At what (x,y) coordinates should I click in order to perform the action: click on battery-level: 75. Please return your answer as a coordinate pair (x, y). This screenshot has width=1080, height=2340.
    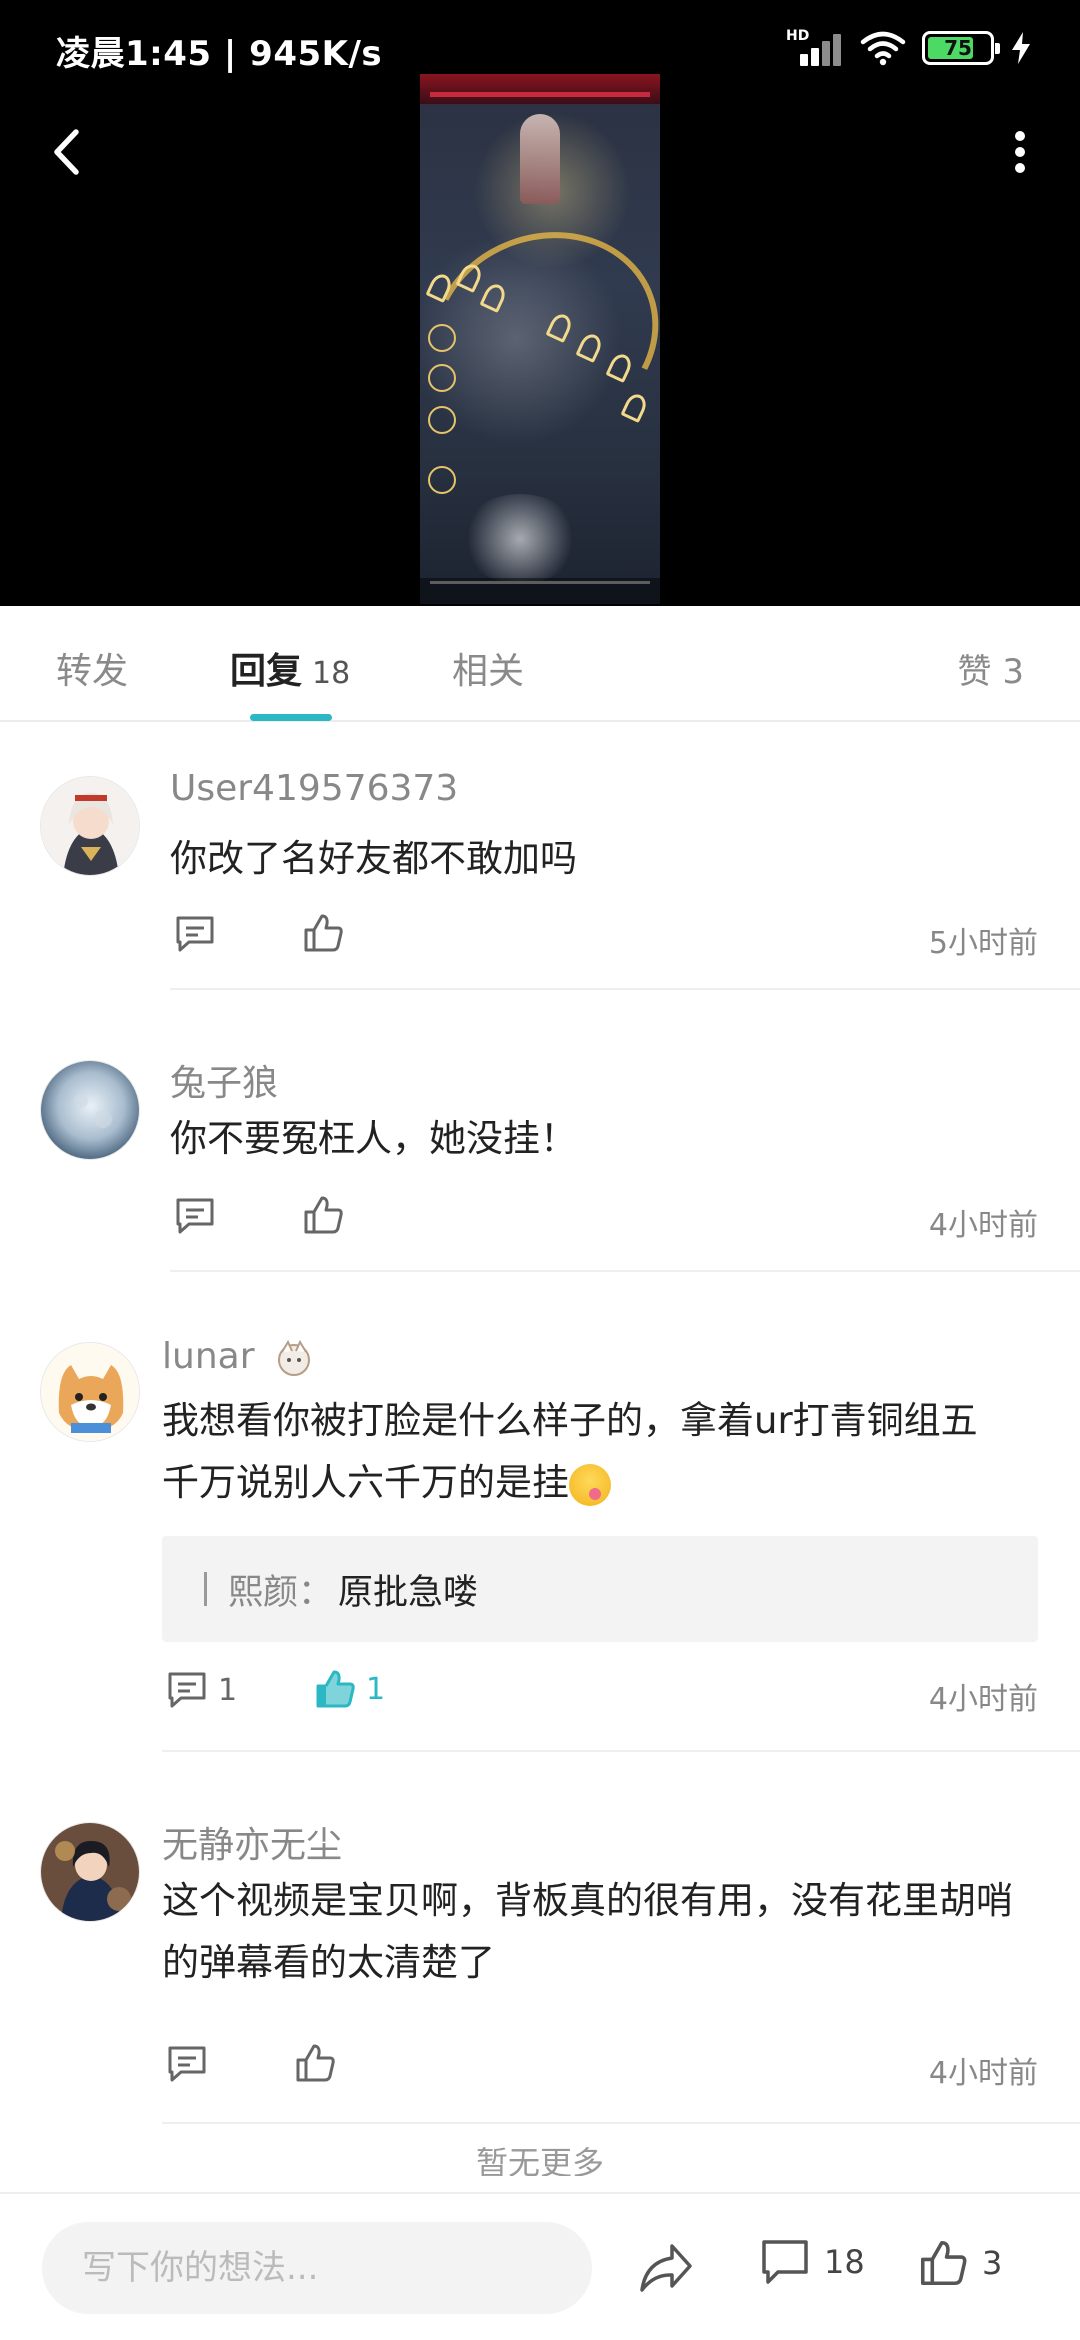
    Looking at the image, I should click on (958, 48).